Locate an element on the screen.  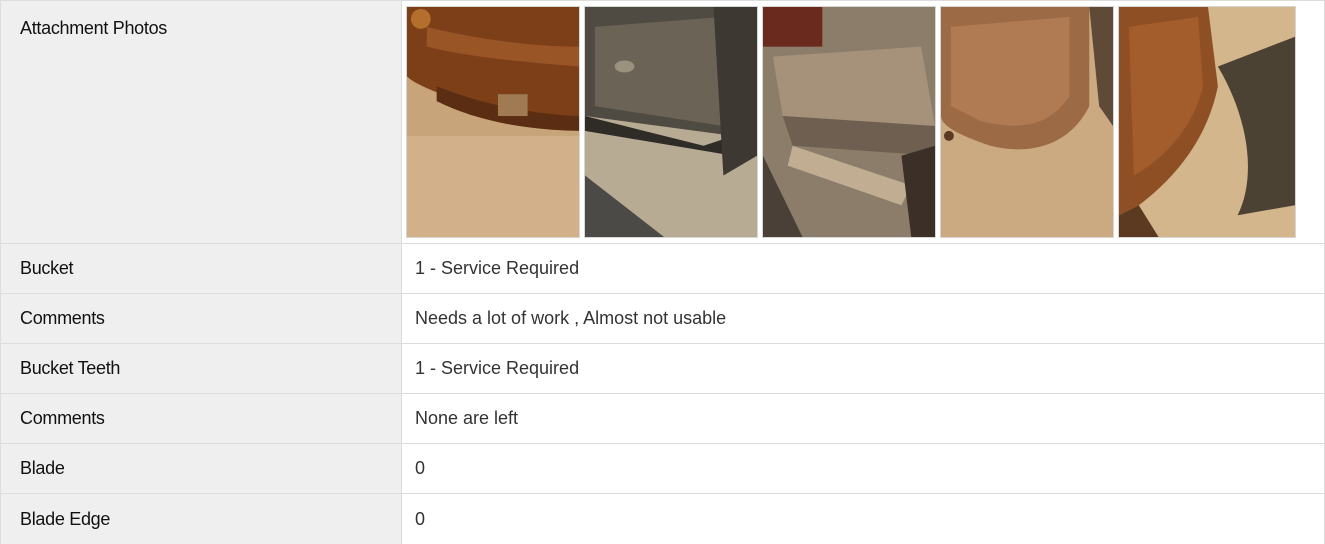
blade-label: Blade is located at coordinates (201, 468).